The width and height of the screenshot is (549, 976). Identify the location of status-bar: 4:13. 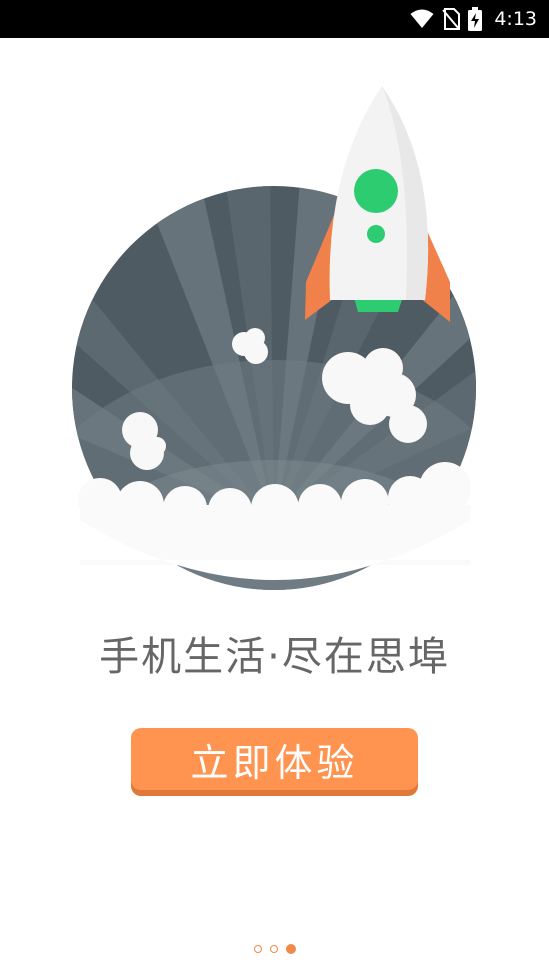
(274, 19).